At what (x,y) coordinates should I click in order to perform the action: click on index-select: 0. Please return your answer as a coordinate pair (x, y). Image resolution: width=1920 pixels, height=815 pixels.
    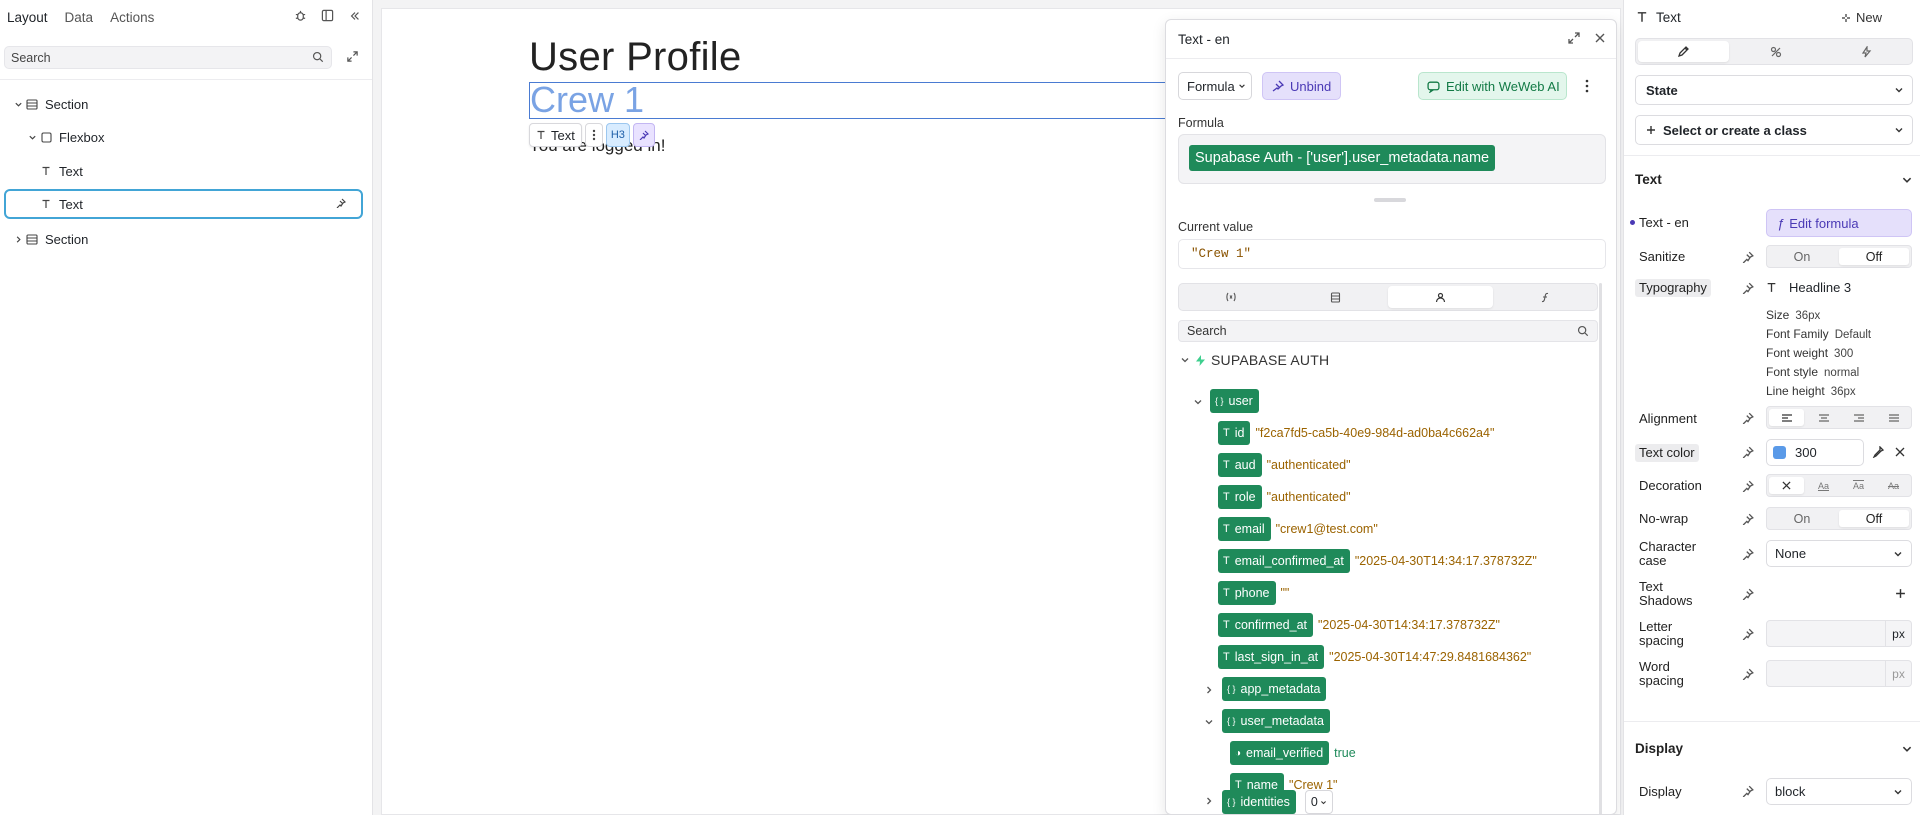
    Looking at the image, I should click on (1318, 802).